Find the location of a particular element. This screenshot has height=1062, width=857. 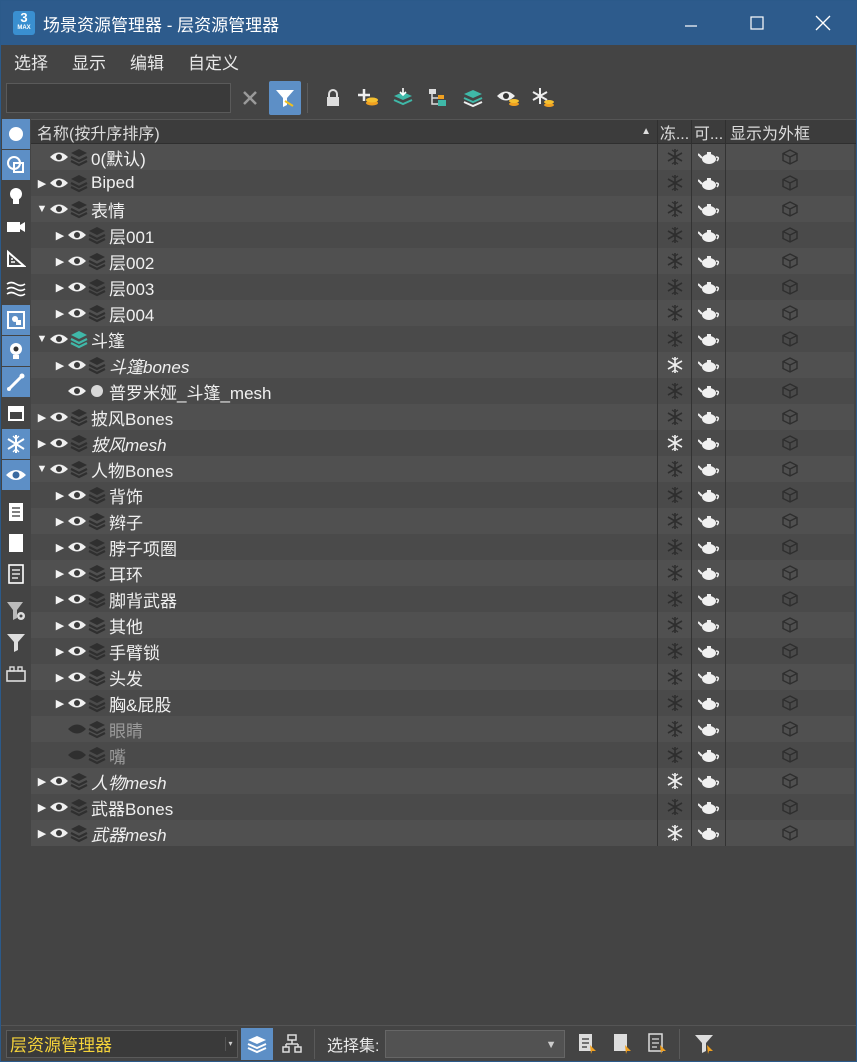

layer-row: ▼ 表情 is located at coordinates (443, 209).